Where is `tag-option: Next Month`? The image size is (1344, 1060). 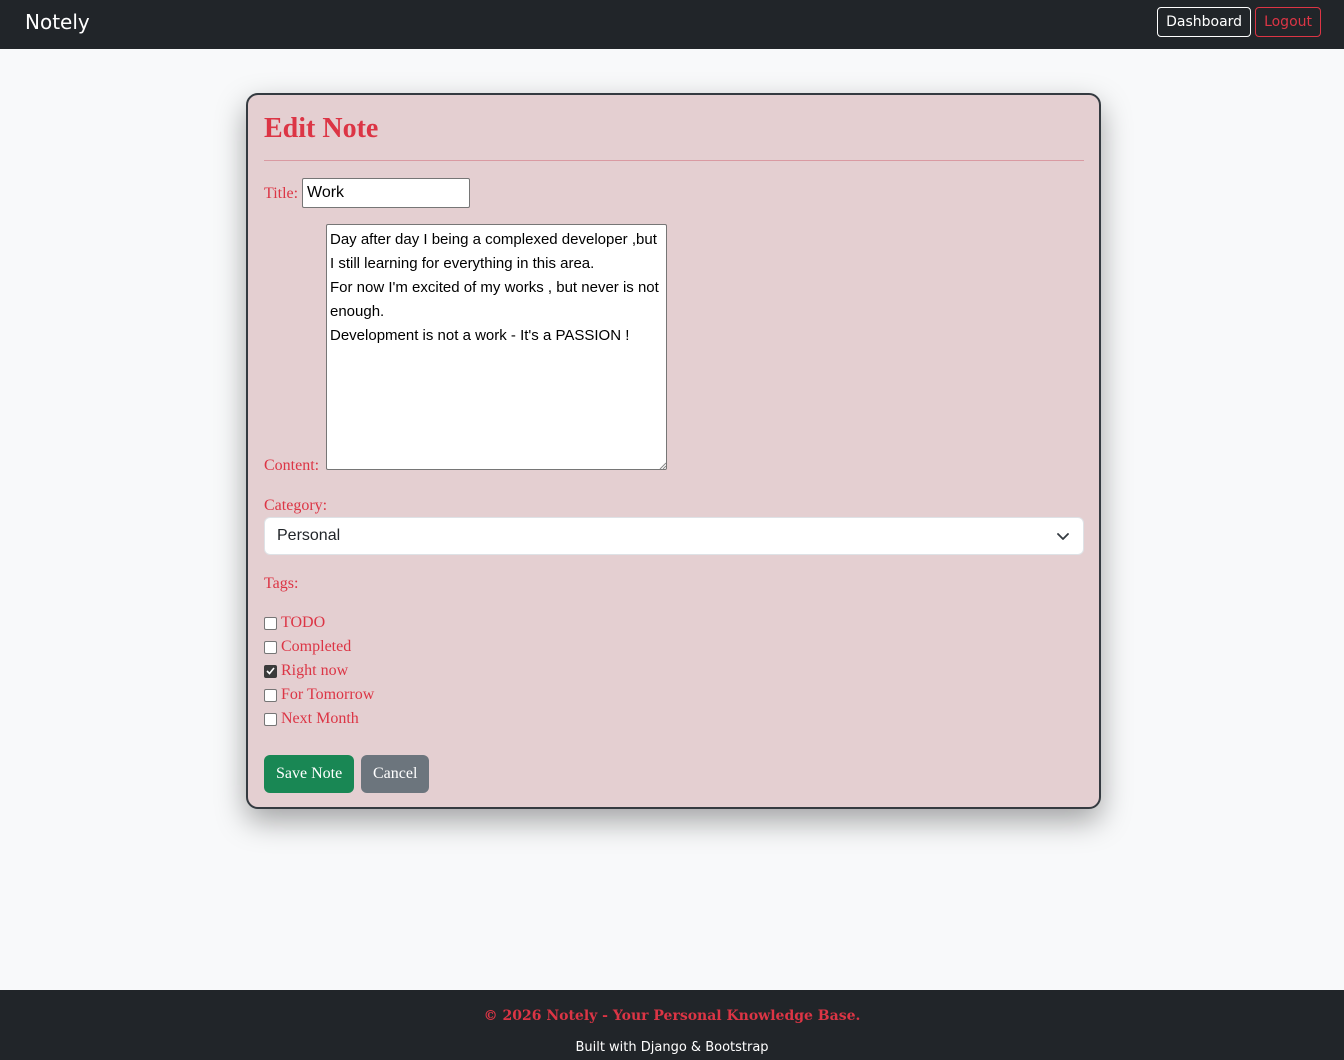
tag-option: Next Month is located at coordinates (311, 719).